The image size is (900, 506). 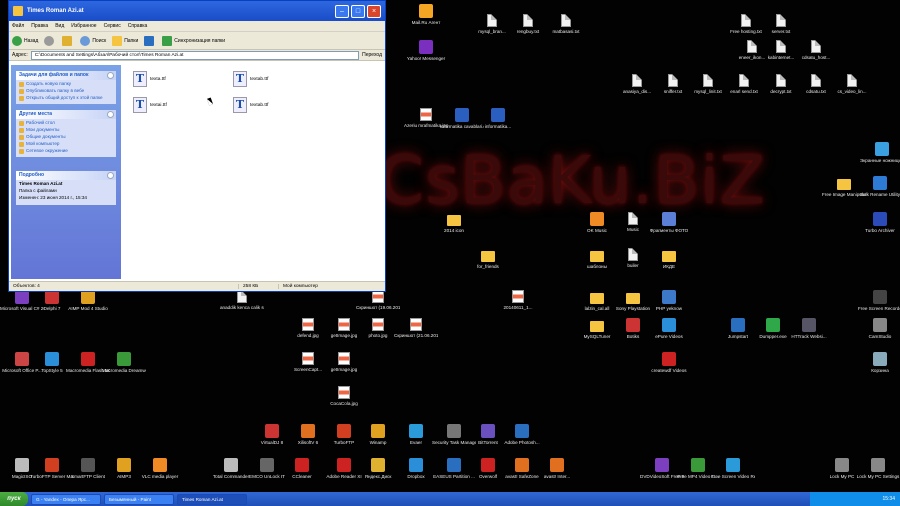 What do you see at coordinates (150, 105) in the screenshot?
I see `file-item: T textai.ttf` at bounding box center [150, 105].